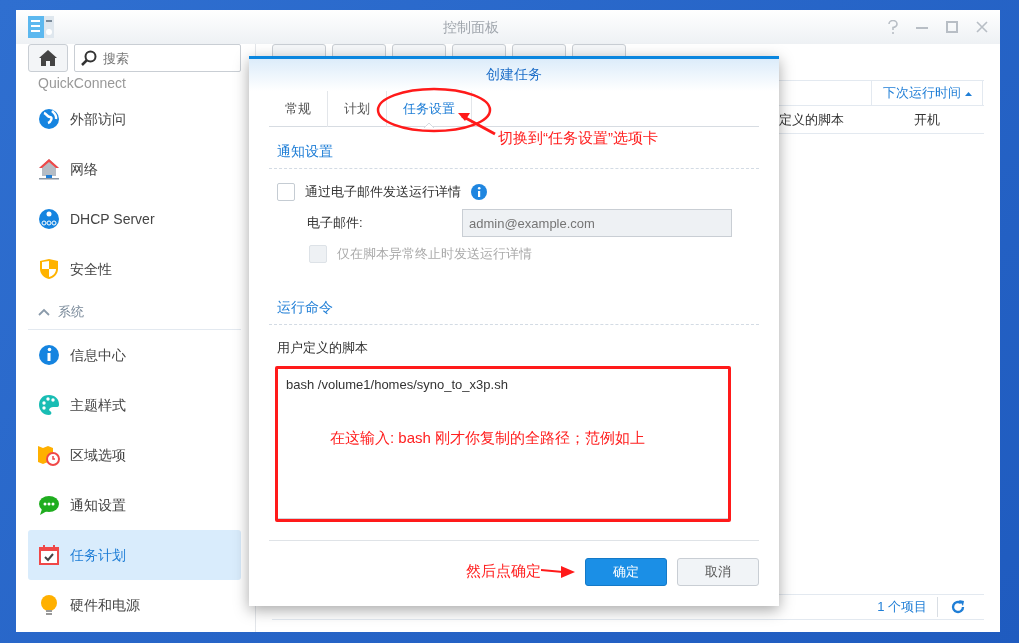 This screenshot has height=643, width=1019. What do you see at coordinates (958, 607) in the screenshot?
I see `refresh-icon` at bounding box center [958, 607].